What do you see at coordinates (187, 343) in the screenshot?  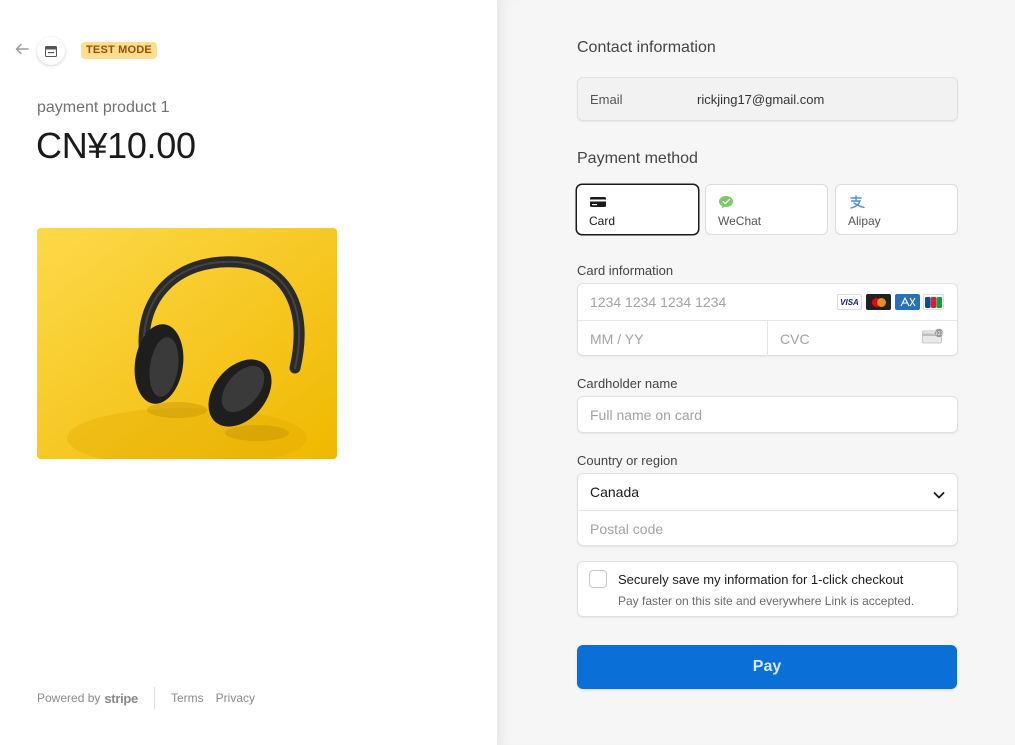 I see `headphones-image` at bounding box center [187, 343].